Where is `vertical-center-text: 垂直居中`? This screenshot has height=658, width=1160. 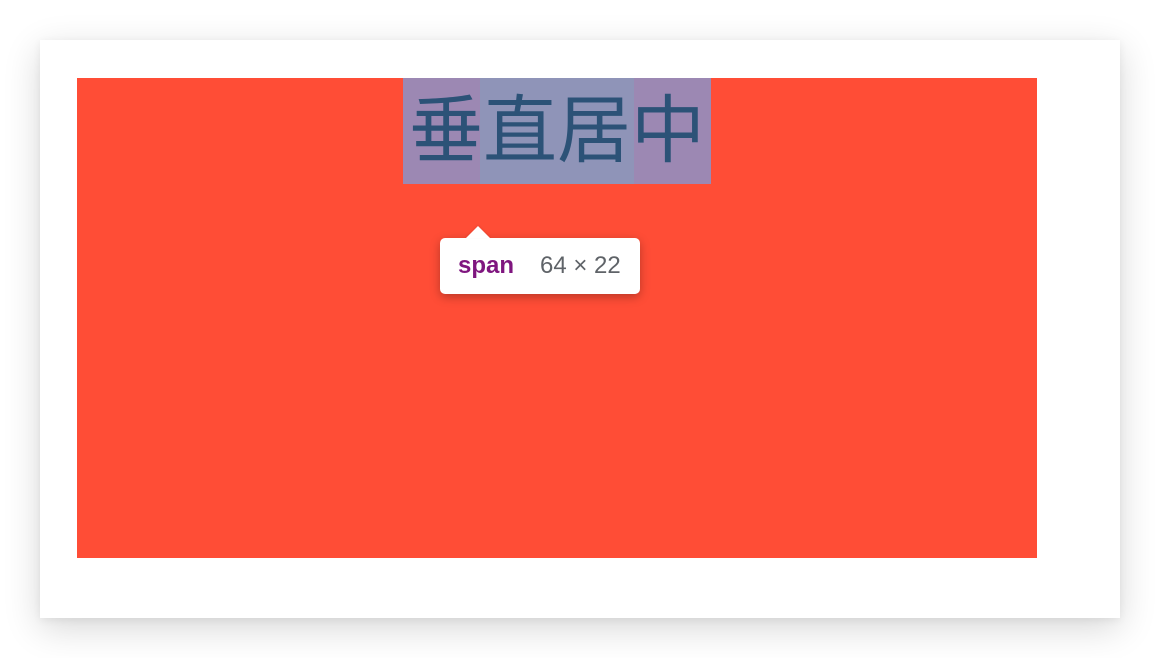 vertical-center-text: 垂直居中 is located at coordinates (557, 131).